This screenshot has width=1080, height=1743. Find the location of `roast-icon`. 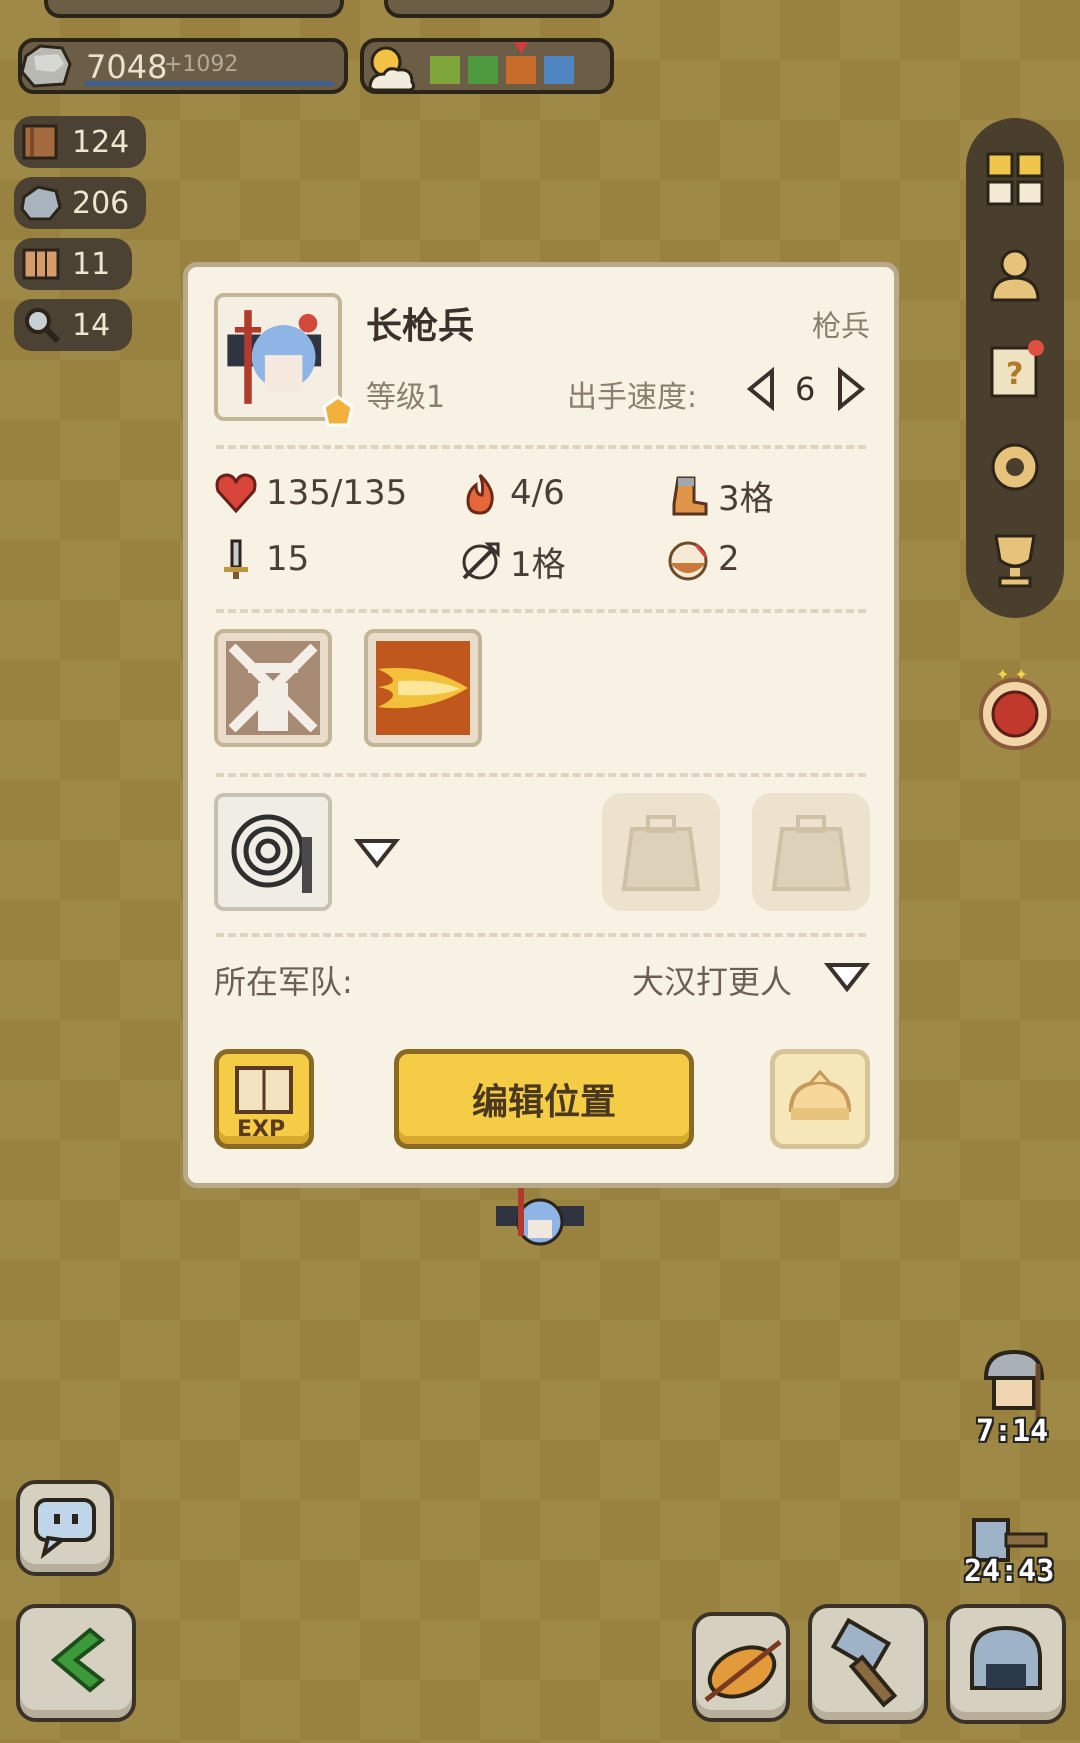

roast-icon is located at coordinates (743, 1671).